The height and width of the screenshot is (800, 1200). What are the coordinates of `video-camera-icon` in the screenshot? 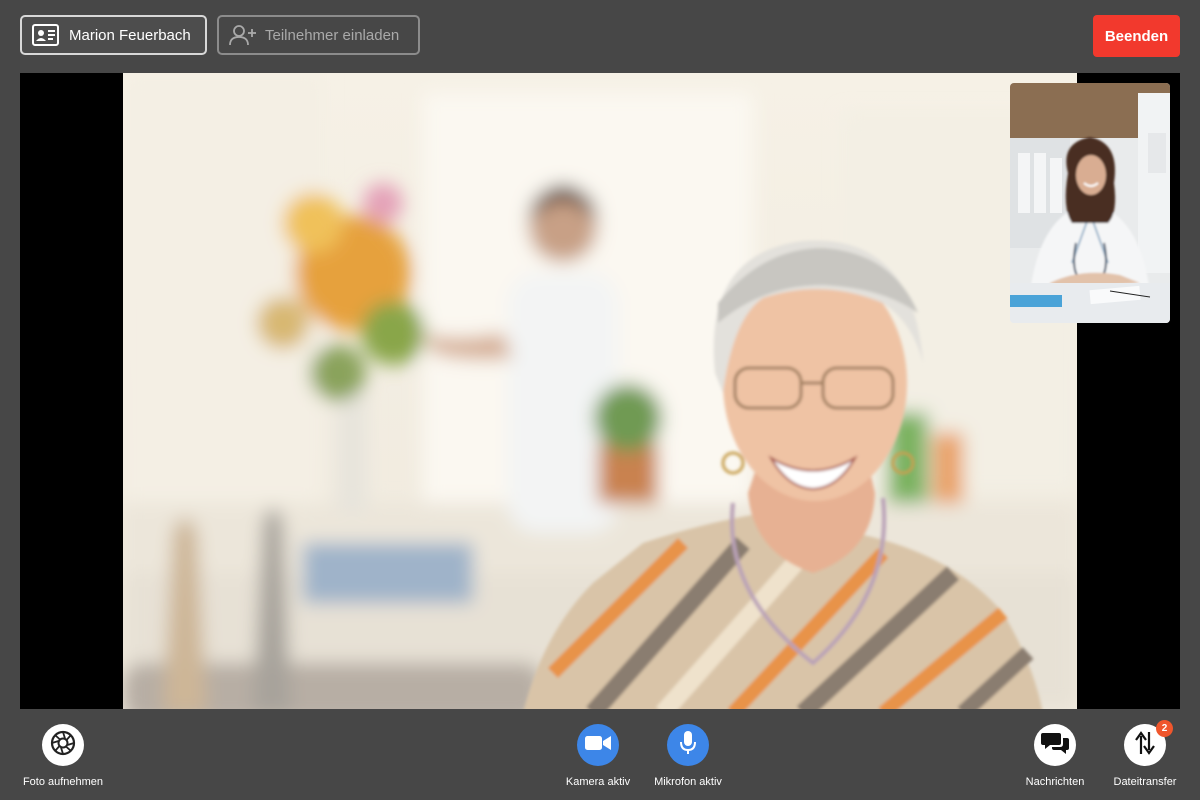 It's located at (598, 745).